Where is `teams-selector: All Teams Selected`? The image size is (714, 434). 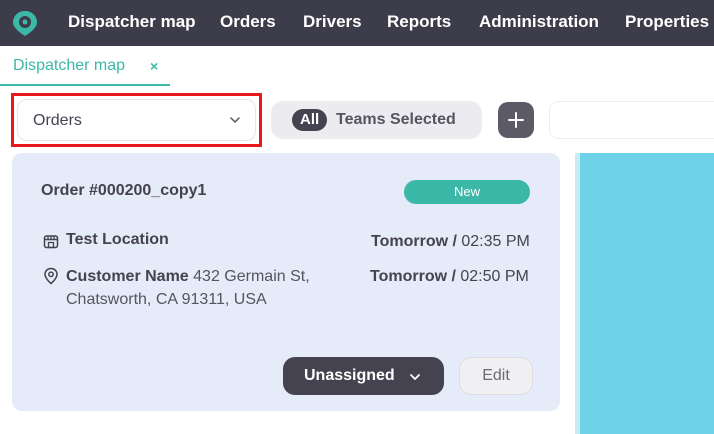
teams-selector: All Teams Selected is located at coordinates (376, 120).